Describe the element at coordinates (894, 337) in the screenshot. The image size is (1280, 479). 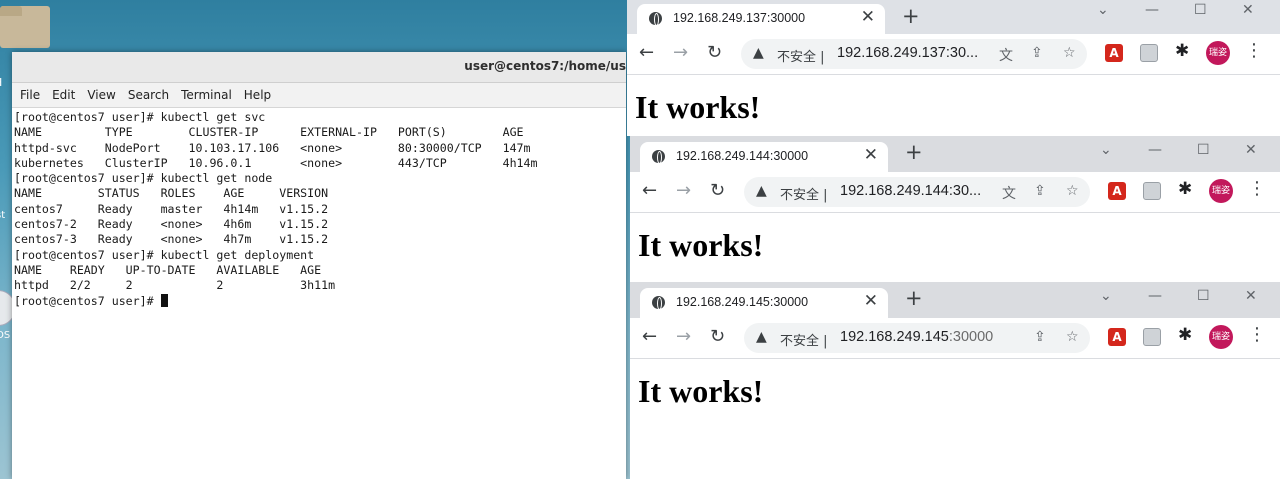
I see `url-host: 192.168.249.145` at that location.